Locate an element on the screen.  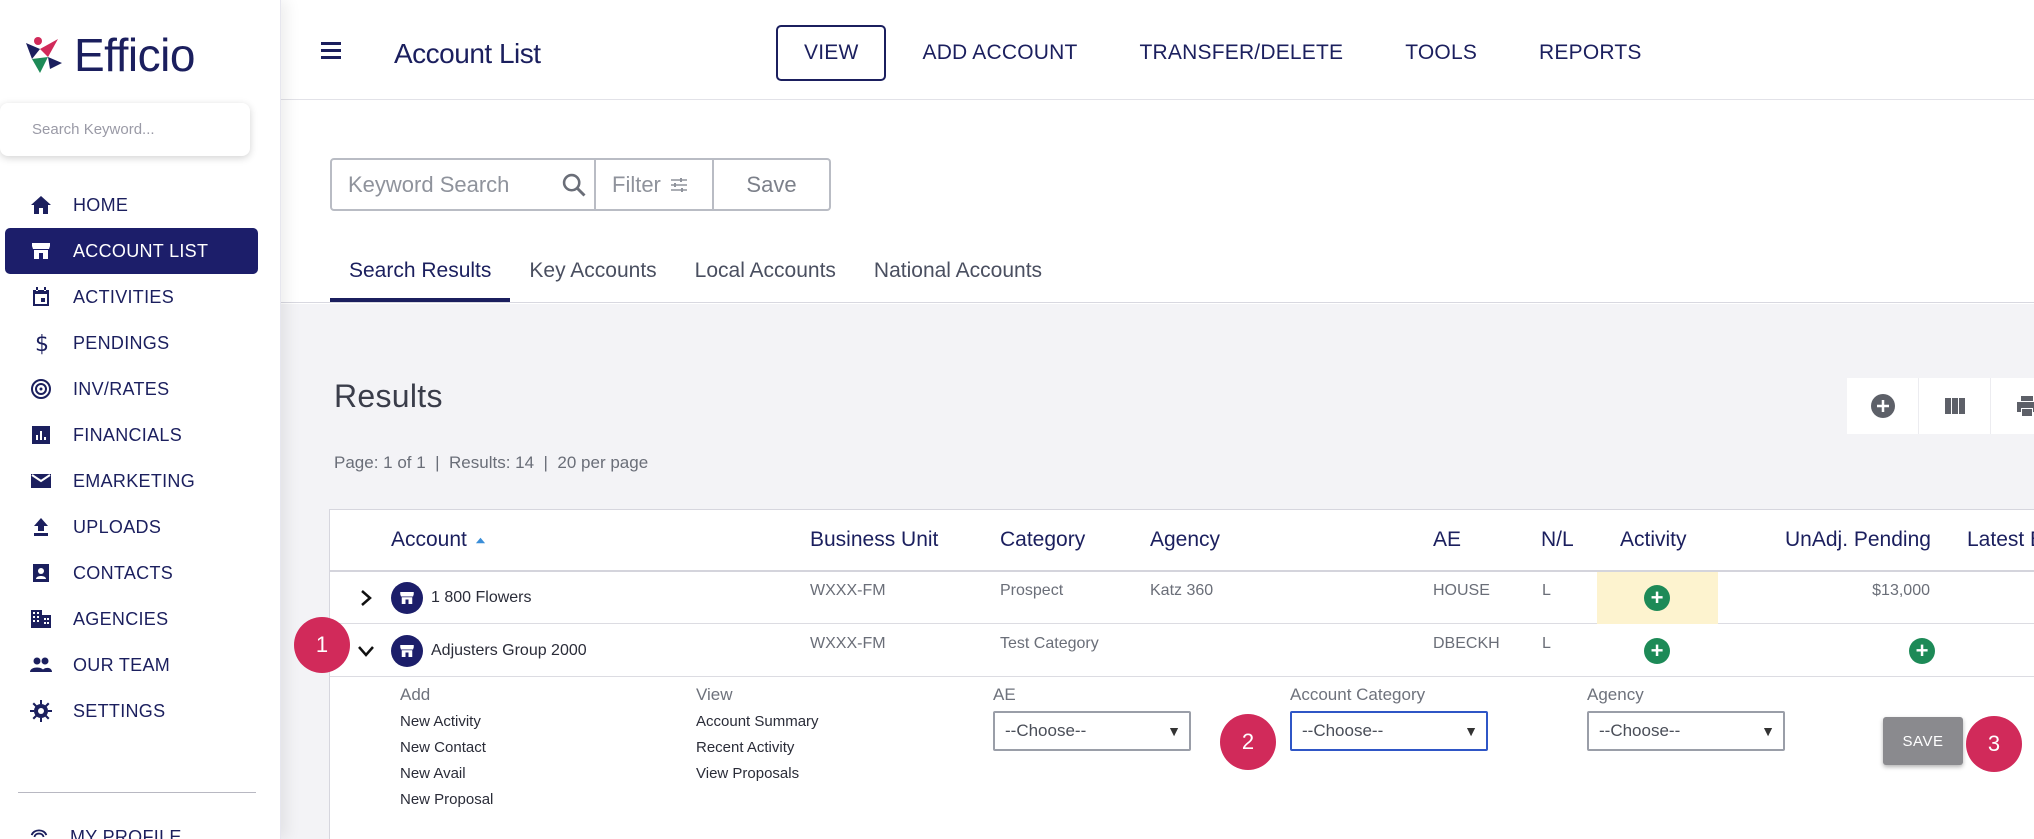
sidebar-item-settings: SETTINGS is located at coordinates (131, 711).